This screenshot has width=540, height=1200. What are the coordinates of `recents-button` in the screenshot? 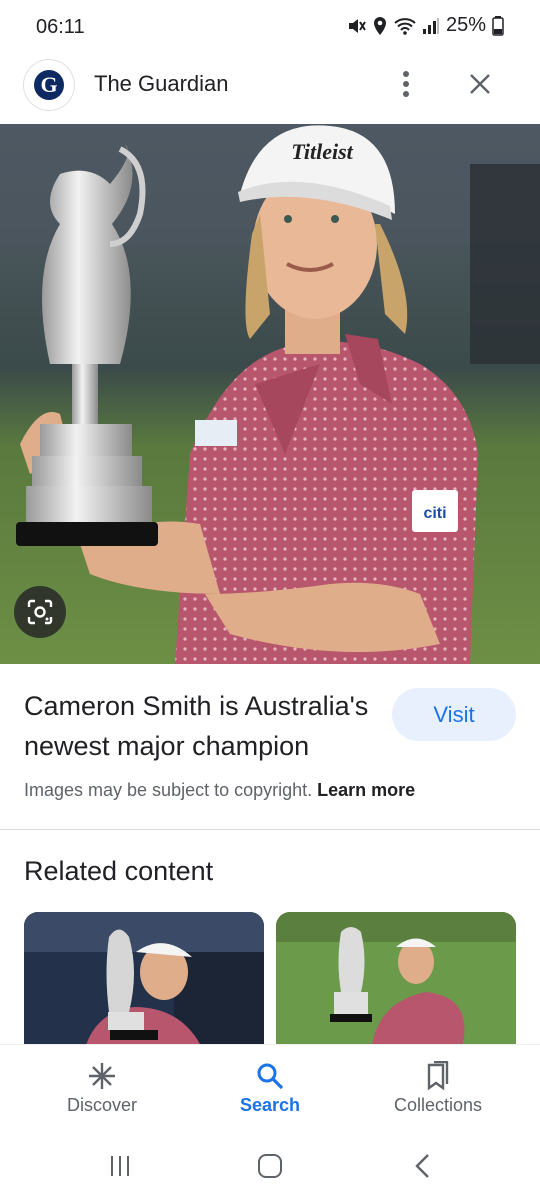 It's located at (120, 1166).